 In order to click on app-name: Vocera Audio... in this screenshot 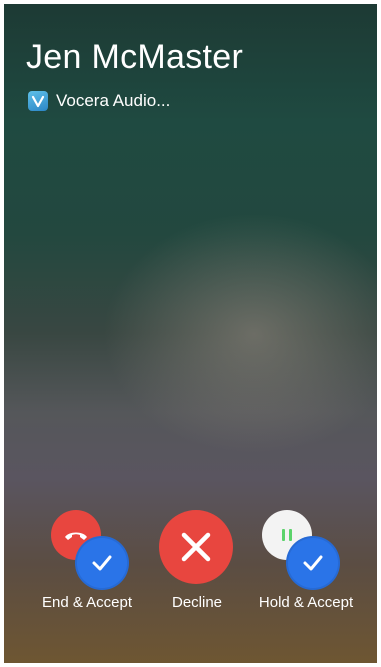, I will do `click(113, 100)`.